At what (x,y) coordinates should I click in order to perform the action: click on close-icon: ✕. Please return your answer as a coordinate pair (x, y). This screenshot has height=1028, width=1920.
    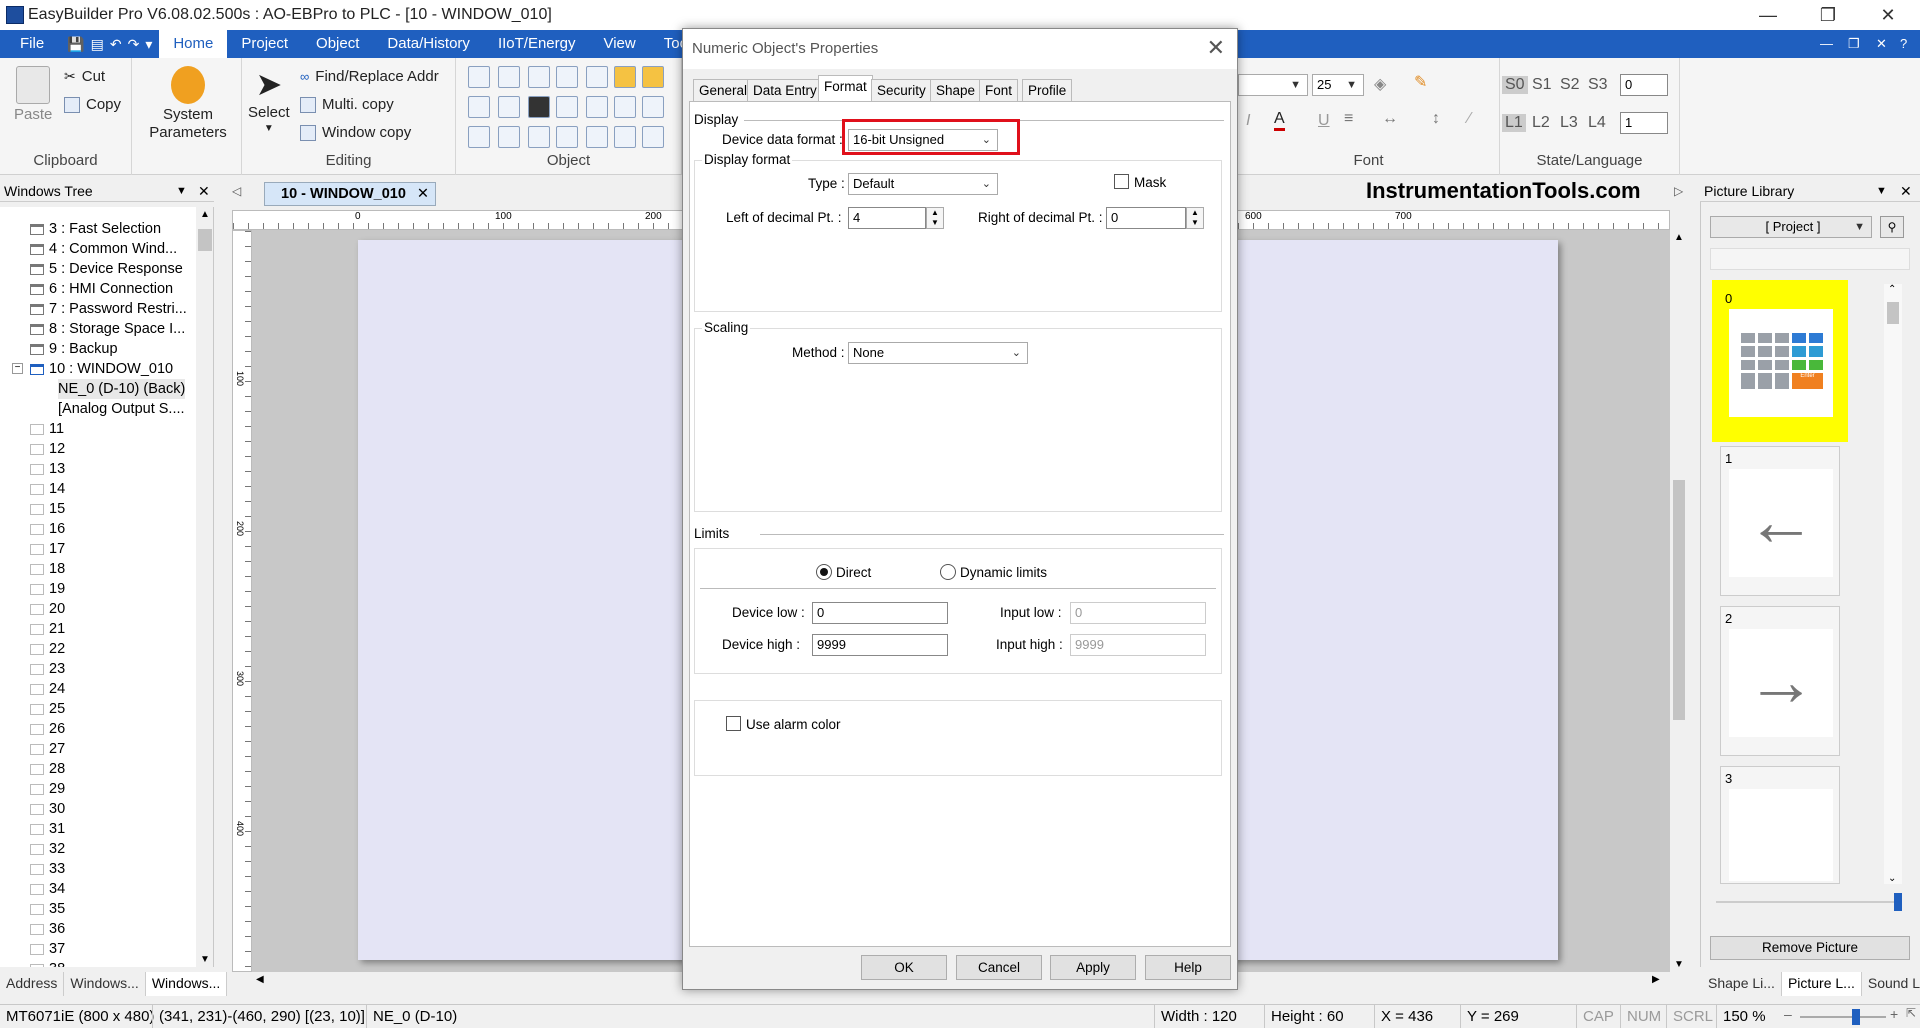
    Looking at the image, I should click on (1888, 15).